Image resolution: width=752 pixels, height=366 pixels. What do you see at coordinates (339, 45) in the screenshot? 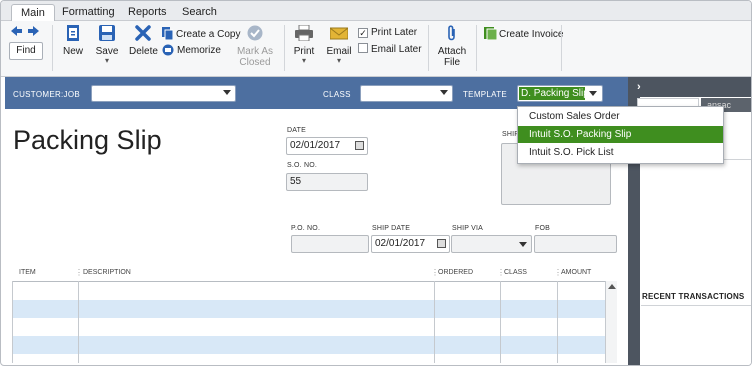
I see `email-button: Email ▾` at bounding box center [339, 45].